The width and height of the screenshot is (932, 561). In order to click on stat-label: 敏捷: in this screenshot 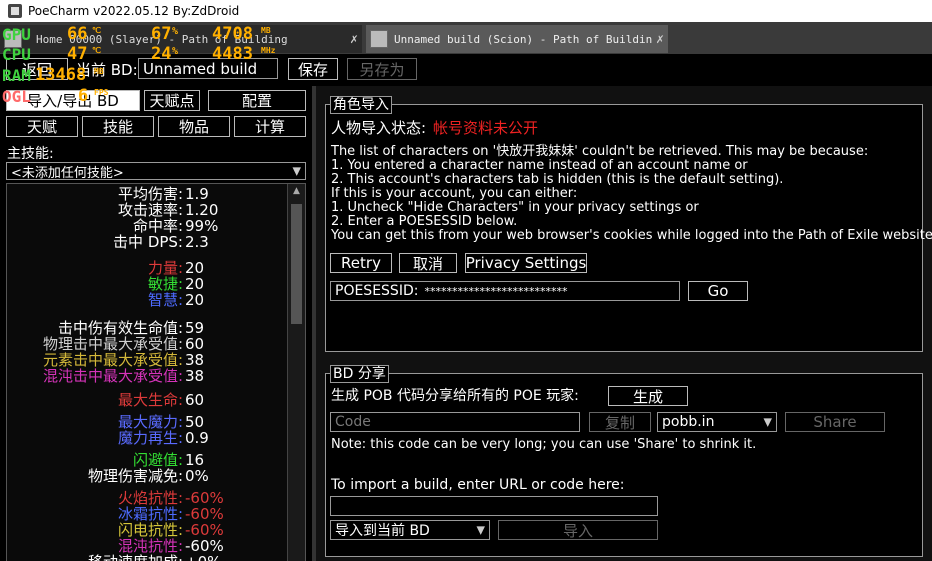, I will do `click(165, 284)`.